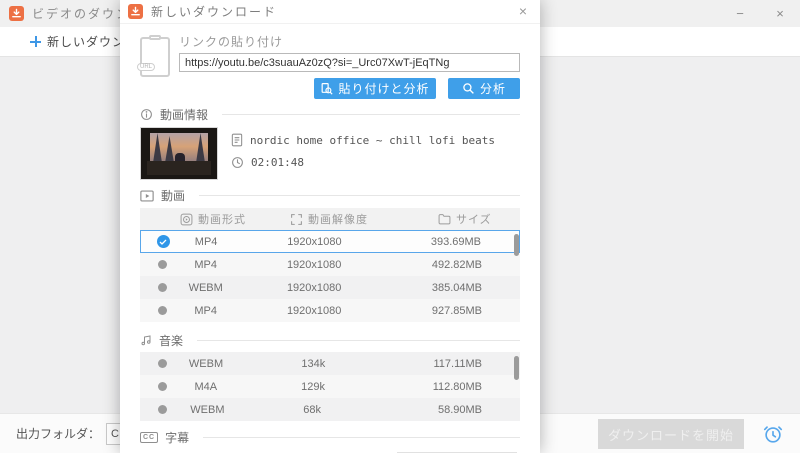 Image resolution: width=800 pixels, height=453 pixels. What do you see at coordinates (146, 114) in the screenshot?
I see `info-icon` at bounding box center [146, 114].